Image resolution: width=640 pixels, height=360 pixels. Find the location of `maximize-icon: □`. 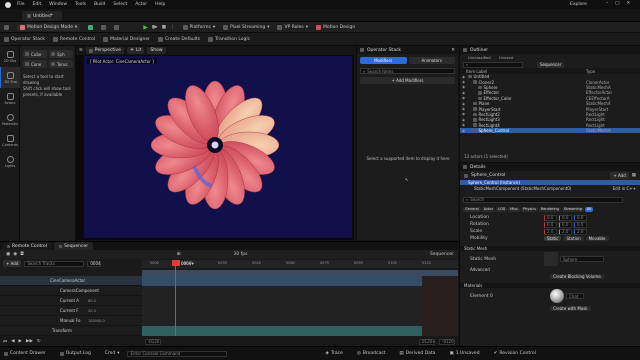

maximize-icon: □ is located at coordinates (617, 3).